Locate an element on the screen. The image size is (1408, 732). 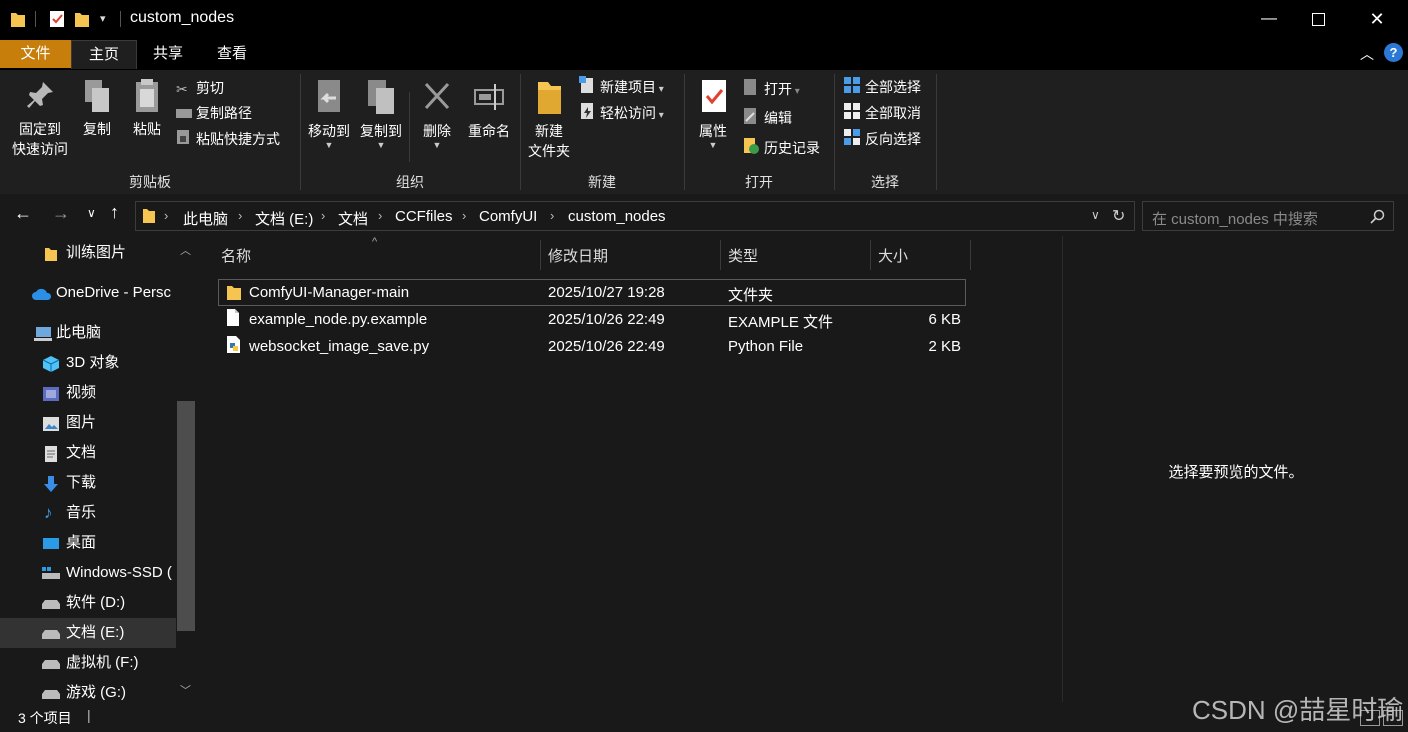
scroll-down-icon: ﹀ is located at coordinates (185, 690).